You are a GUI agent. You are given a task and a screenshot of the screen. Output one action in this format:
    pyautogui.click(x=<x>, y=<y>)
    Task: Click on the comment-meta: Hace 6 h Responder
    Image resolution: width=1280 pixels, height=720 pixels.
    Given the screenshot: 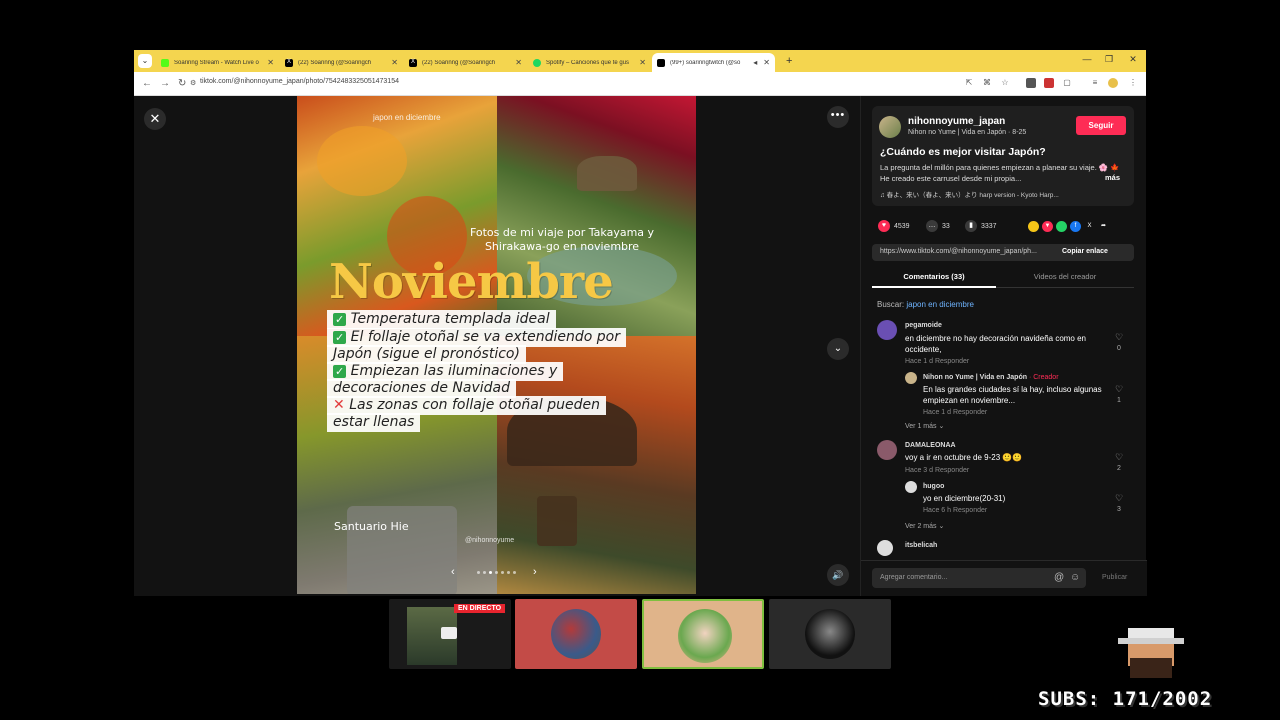 What is the action you would take?
    pyautogui.click(x=955, y=510)
    